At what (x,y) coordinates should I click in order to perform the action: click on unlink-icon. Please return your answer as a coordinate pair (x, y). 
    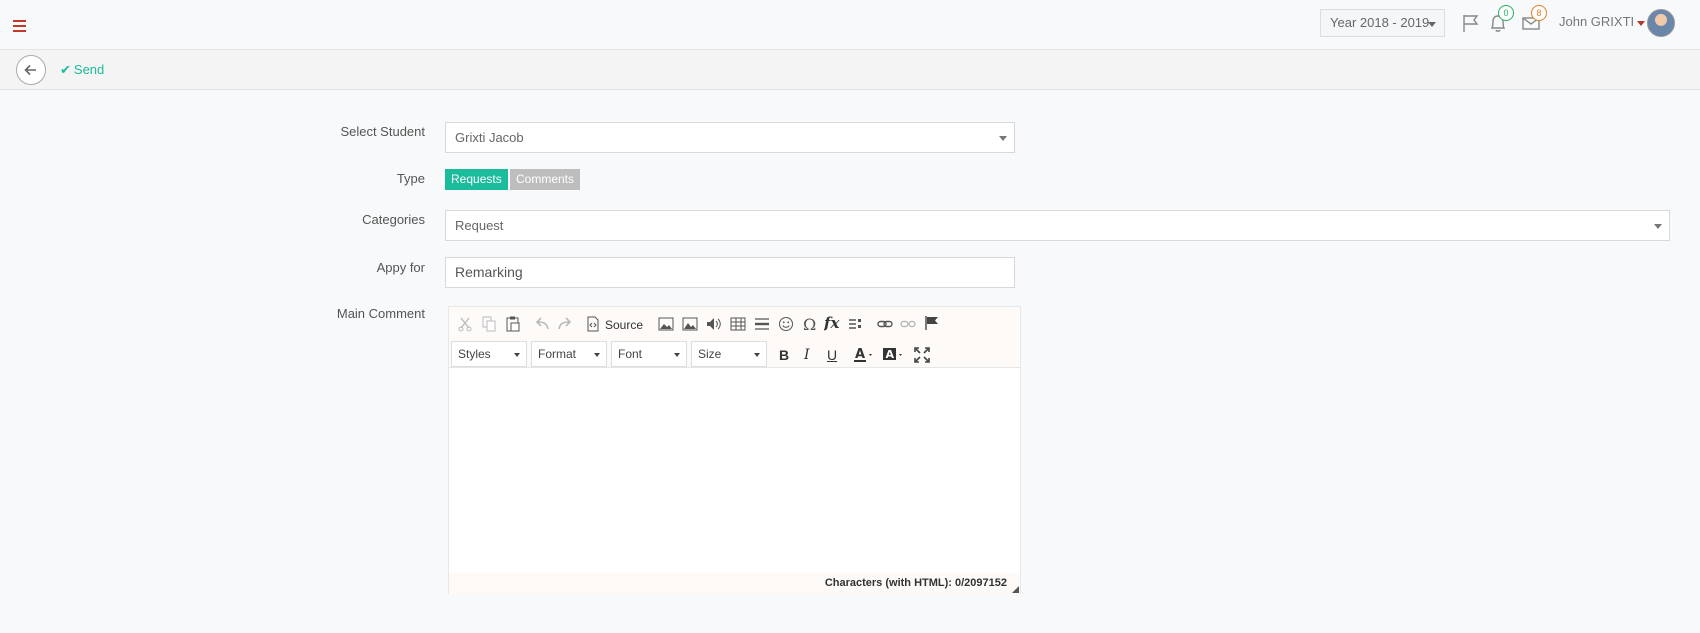
    Looking at the image, I should click on (908, 324).